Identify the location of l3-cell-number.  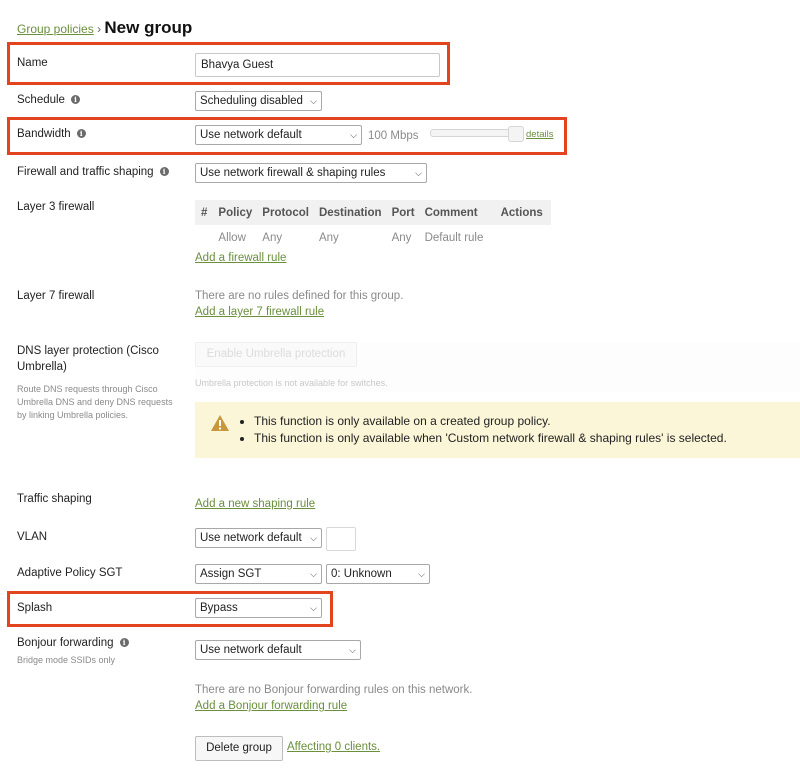
(204, 237).